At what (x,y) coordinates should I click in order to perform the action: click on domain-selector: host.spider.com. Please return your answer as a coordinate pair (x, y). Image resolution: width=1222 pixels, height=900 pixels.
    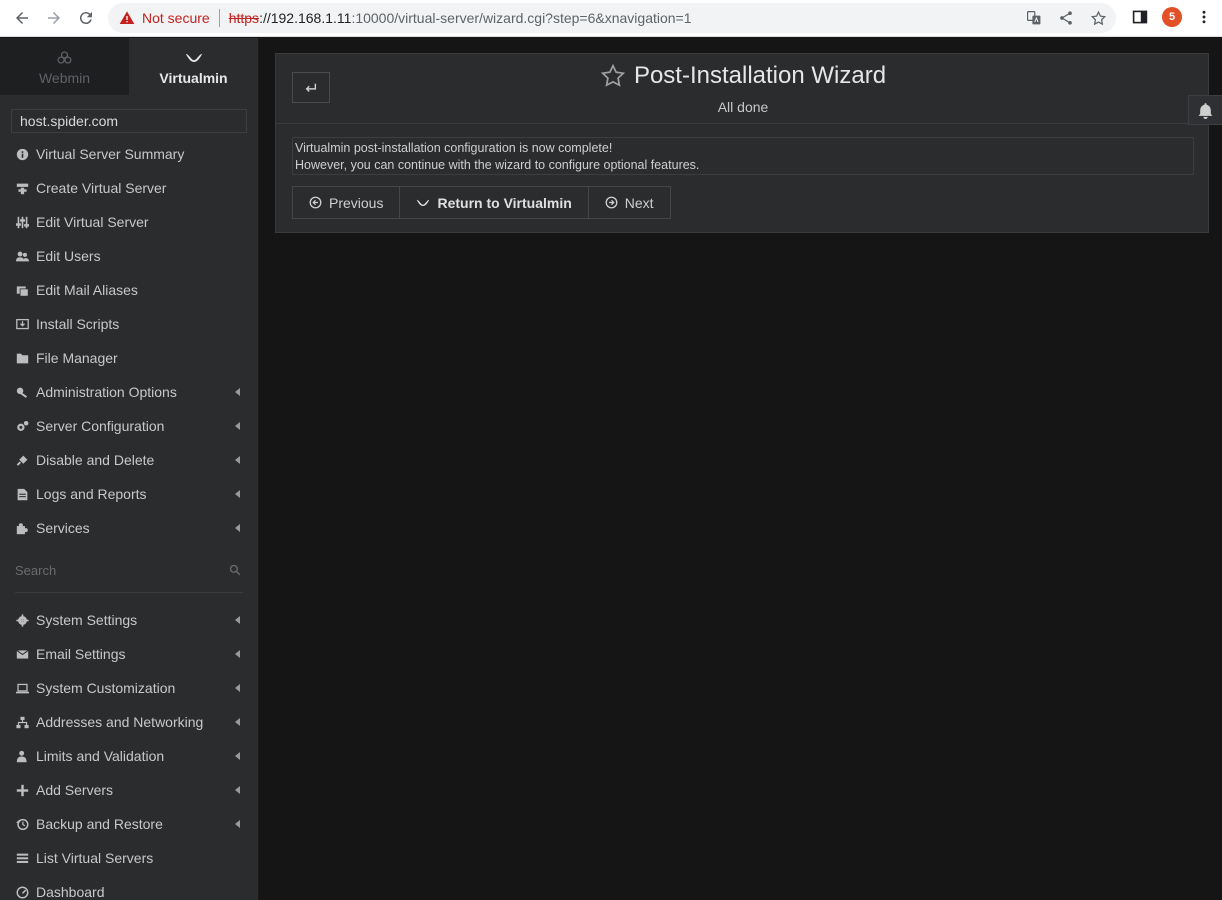
    Looking at the image, I should click on (129, 121).